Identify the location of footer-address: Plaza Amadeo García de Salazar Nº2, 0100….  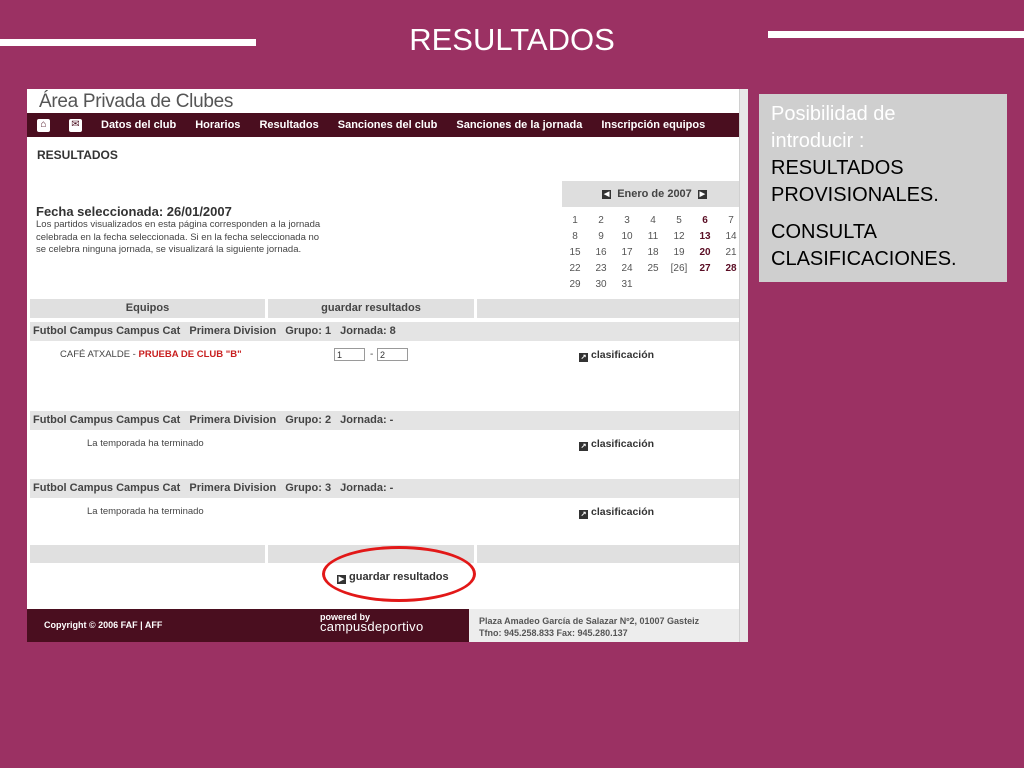
(589, 621).